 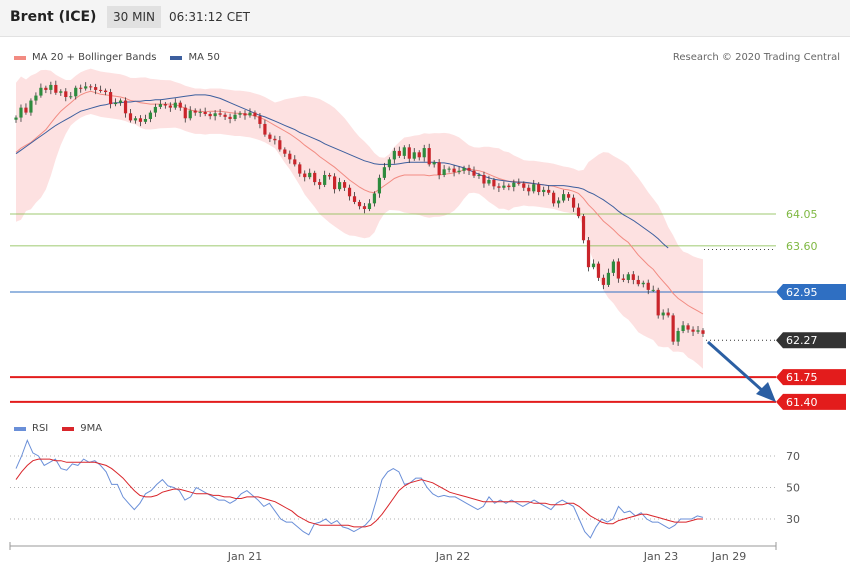 What do you see at coordinates (393, 552) in the screenshot?
I see `time-axis: Jan 21 Jan 22 Jan 23 Jan 29` at bounding box center [393, 552].